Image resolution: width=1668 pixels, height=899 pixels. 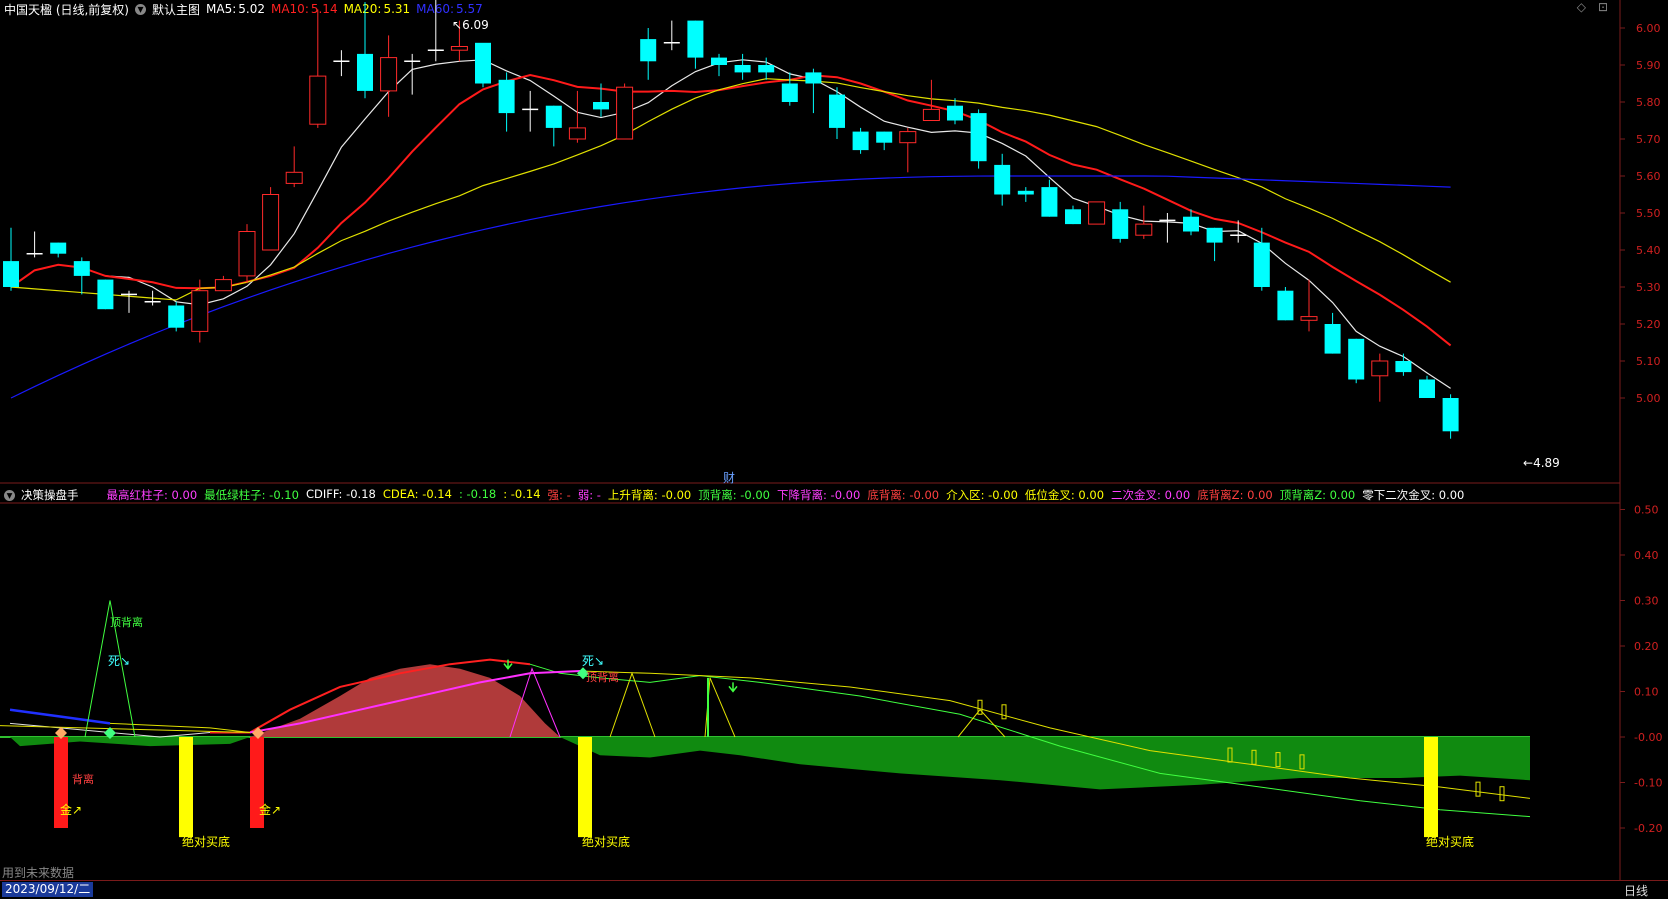 I want to click on indicator-field: 二次金叉: 0.00, so click(x=1151, y=495).